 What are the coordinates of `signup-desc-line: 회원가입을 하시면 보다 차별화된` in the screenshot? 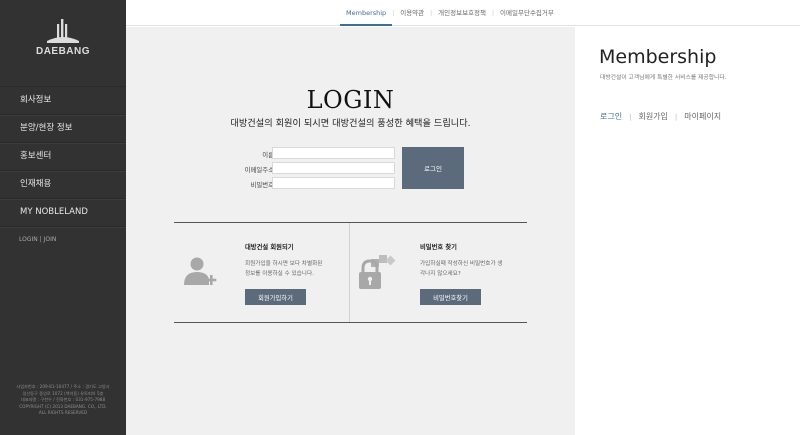 It's located at (284, 264).